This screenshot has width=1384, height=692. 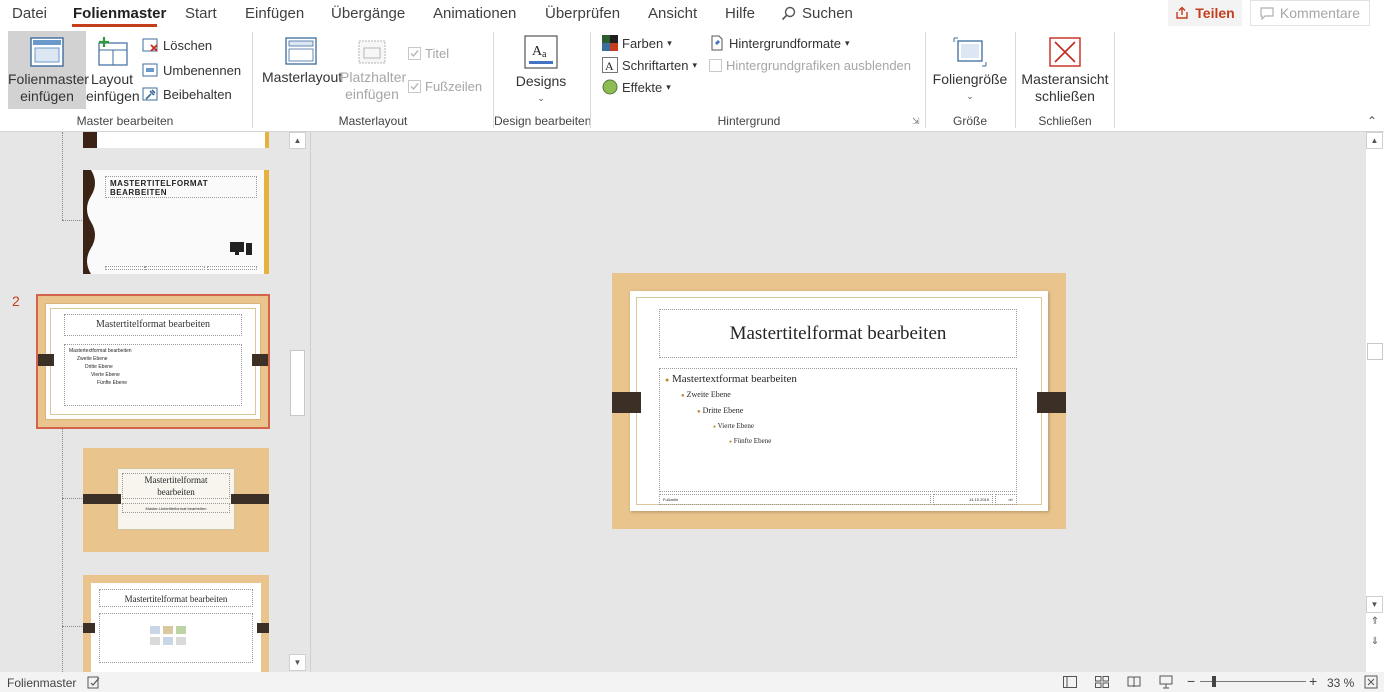 I want to click on pane-divider, so click(x=310, y=402).